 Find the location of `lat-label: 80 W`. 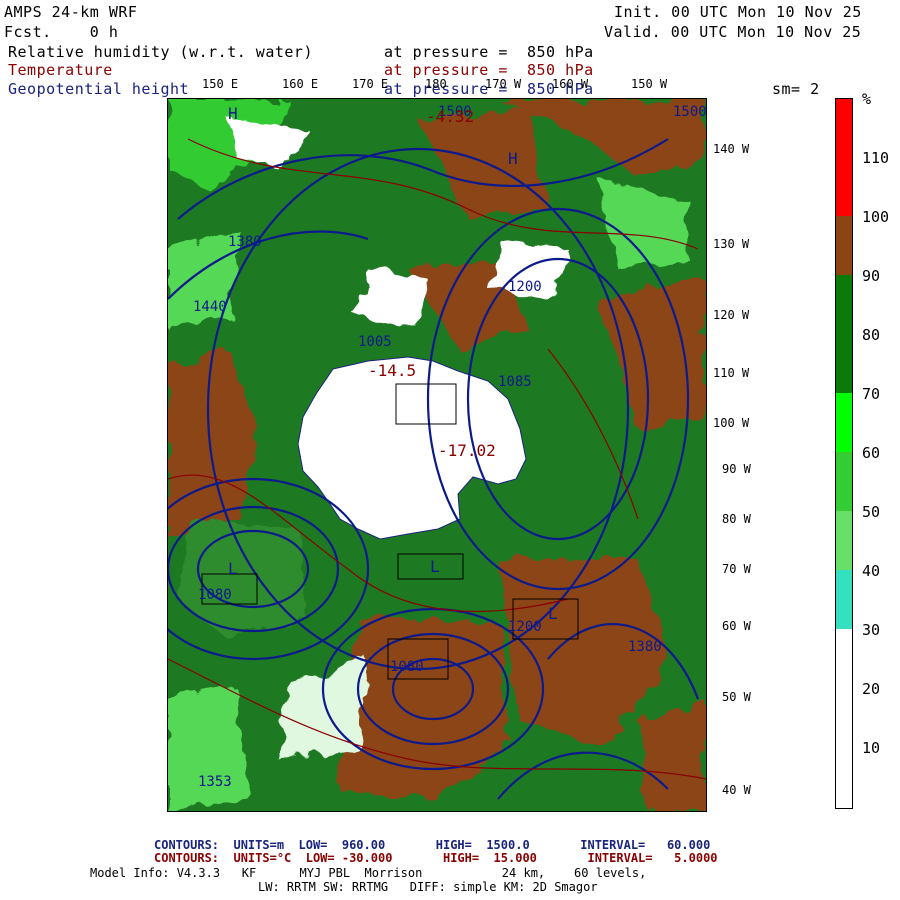

lat-label: 80 W is located at coordinates (736, 519).